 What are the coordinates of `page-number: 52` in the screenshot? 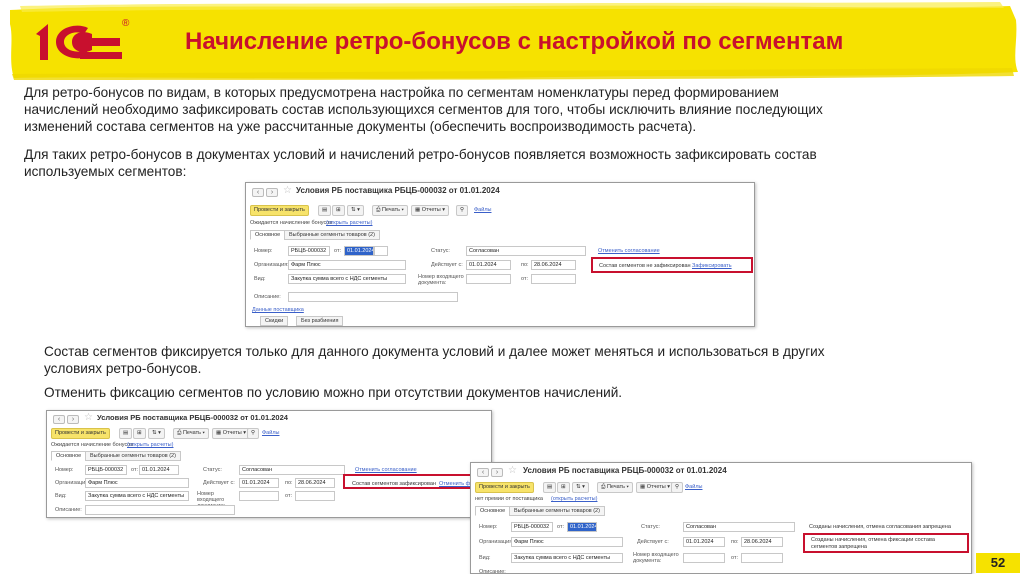 It's located at (998, 563).